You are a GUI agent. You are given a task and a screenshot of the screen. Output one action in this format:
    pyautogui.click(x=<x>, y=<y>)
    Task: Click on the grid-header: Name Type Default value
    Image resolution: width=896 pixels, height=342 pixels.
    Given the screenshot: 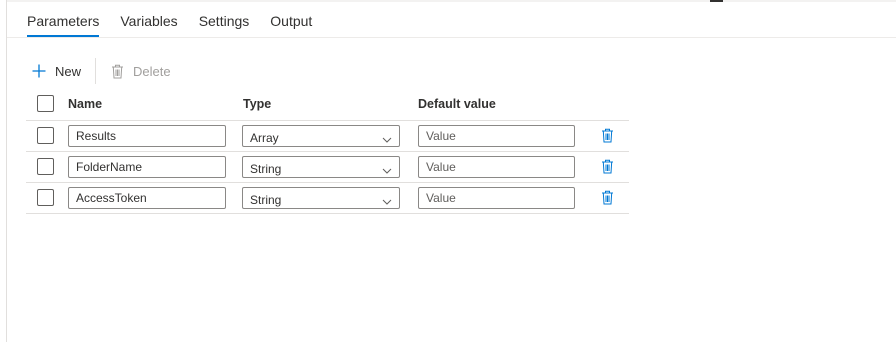 What is the action you would take?
    pyautogui.click(x=327, y=104)
    